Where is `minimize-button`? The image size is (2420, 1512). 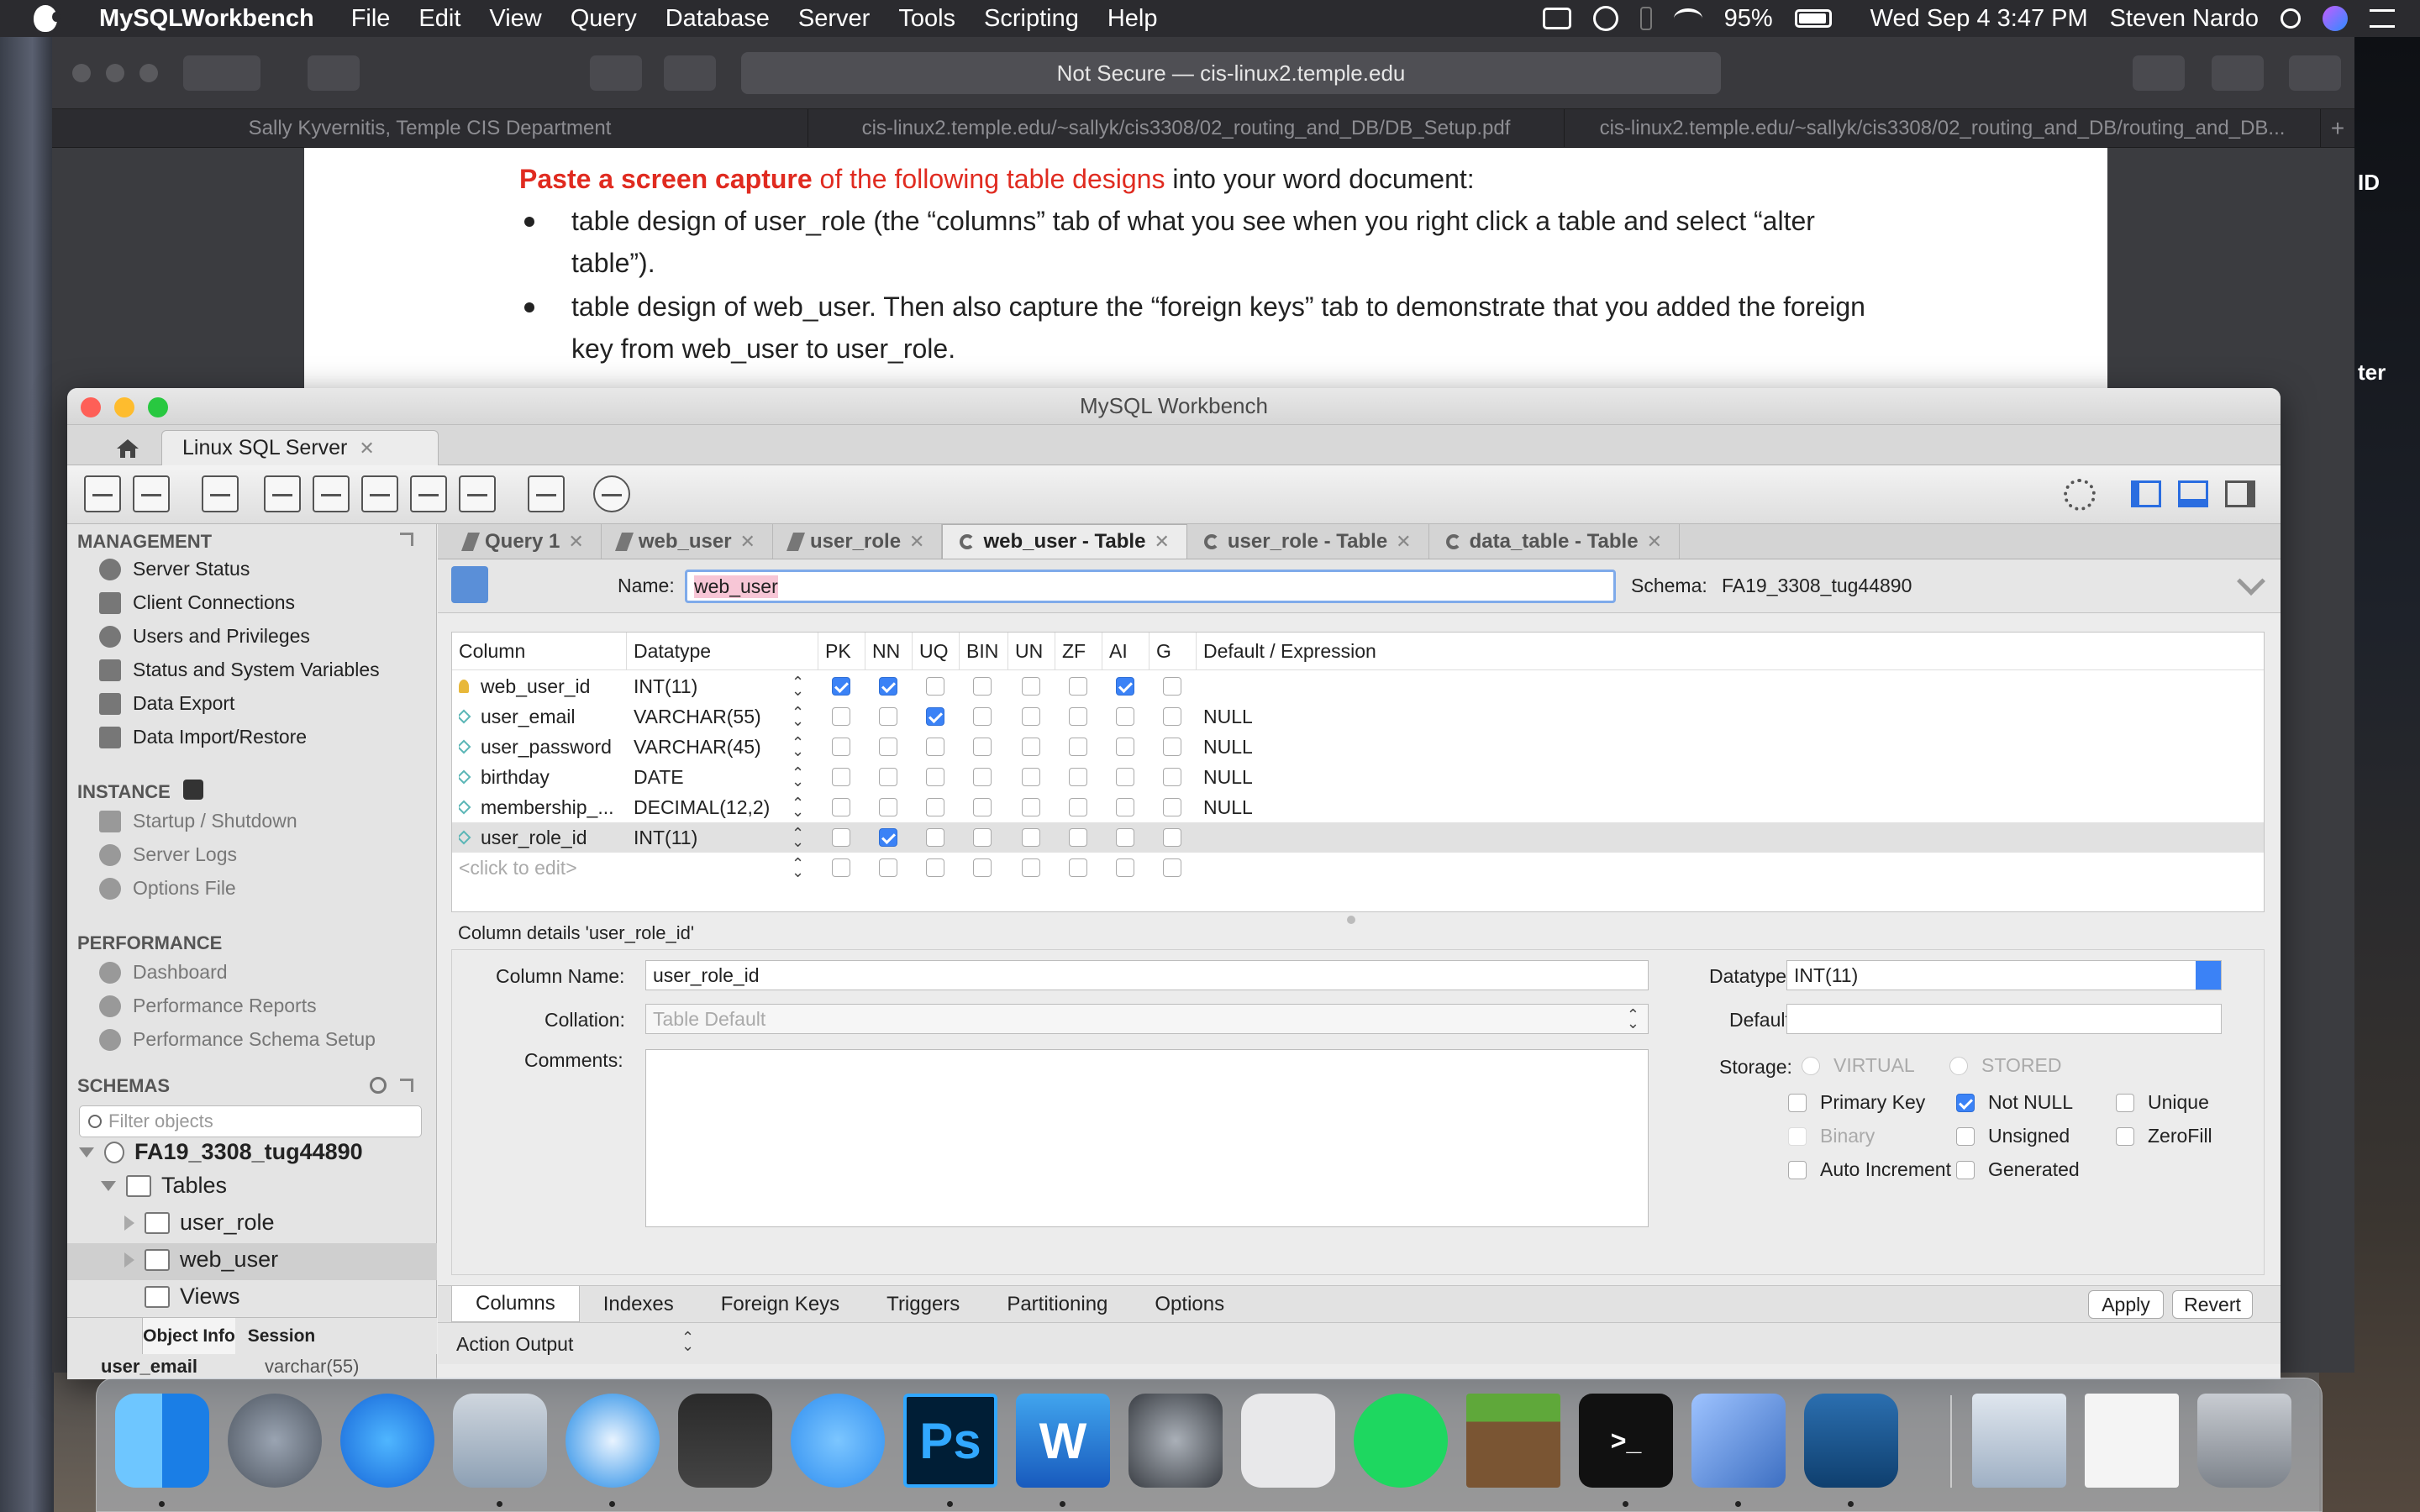
minimize-button is located at coordinates (115, 73).